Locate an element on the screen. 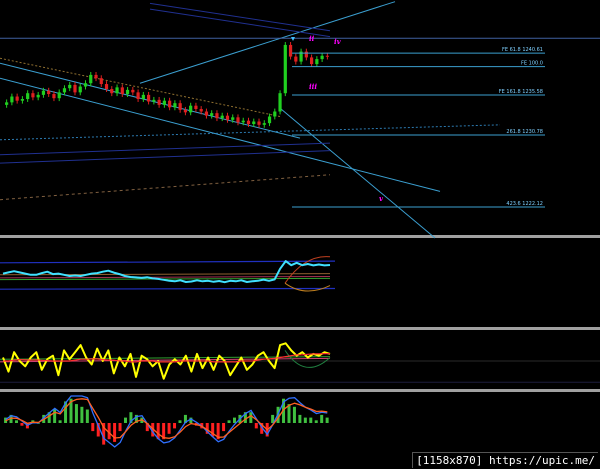  footer-text: [1158x870] https://upic.me/ is located at coordinates (505, 460).